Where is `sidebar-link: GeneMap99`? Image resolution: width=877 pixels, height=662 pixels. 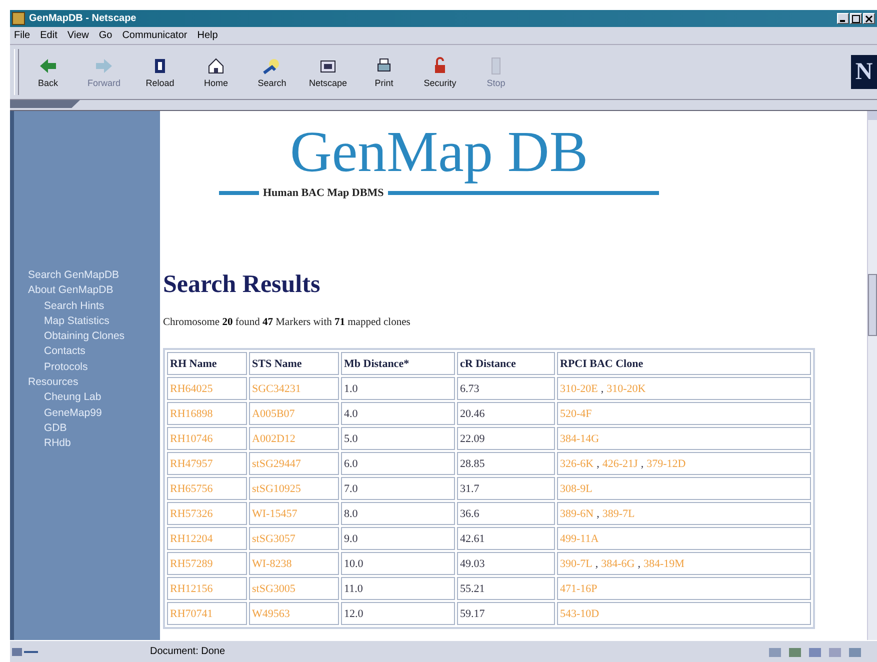
sidebar-link: GeneMap99 is located at coordinates (94, 413).